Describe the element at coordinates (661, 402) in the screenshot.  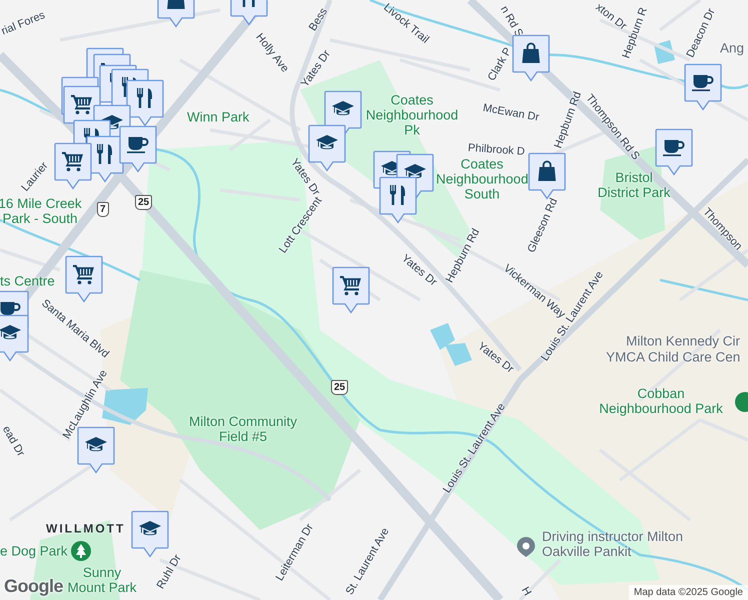
I see `park-label: Cobban Neighbourhood Park` at that location.